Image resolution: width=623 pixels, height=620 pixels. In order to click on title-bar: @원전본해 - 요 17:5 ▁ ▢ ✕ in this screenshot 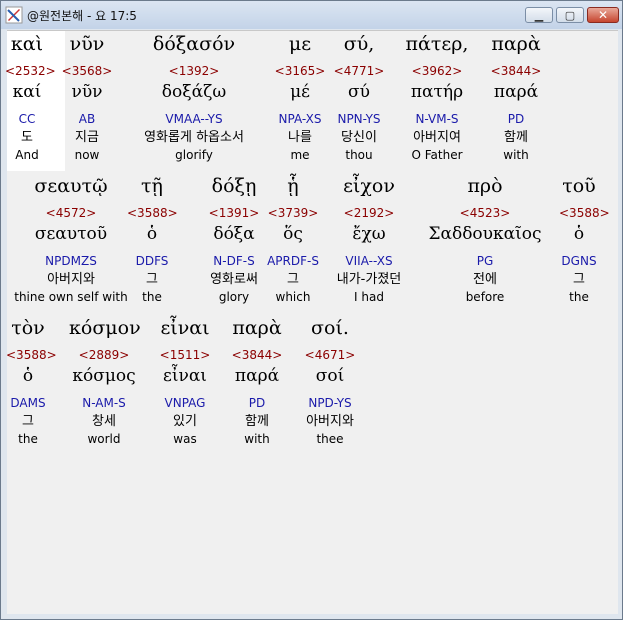, I will do `click(311, 15)`.